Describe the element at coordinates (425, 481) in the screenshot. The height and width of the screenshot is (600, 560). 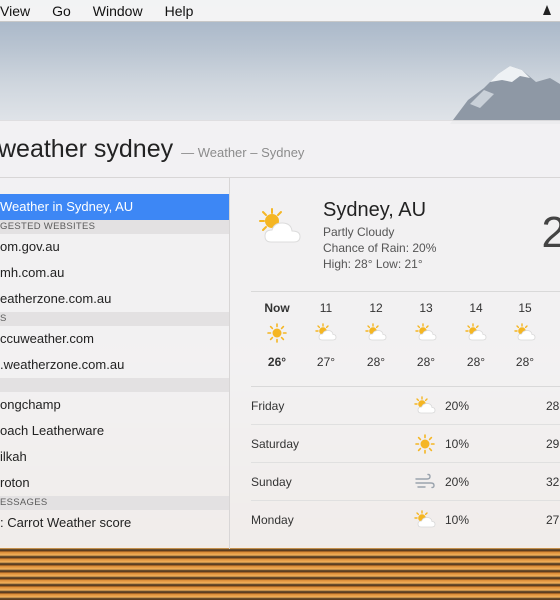
I see `windy-icon` at that location.